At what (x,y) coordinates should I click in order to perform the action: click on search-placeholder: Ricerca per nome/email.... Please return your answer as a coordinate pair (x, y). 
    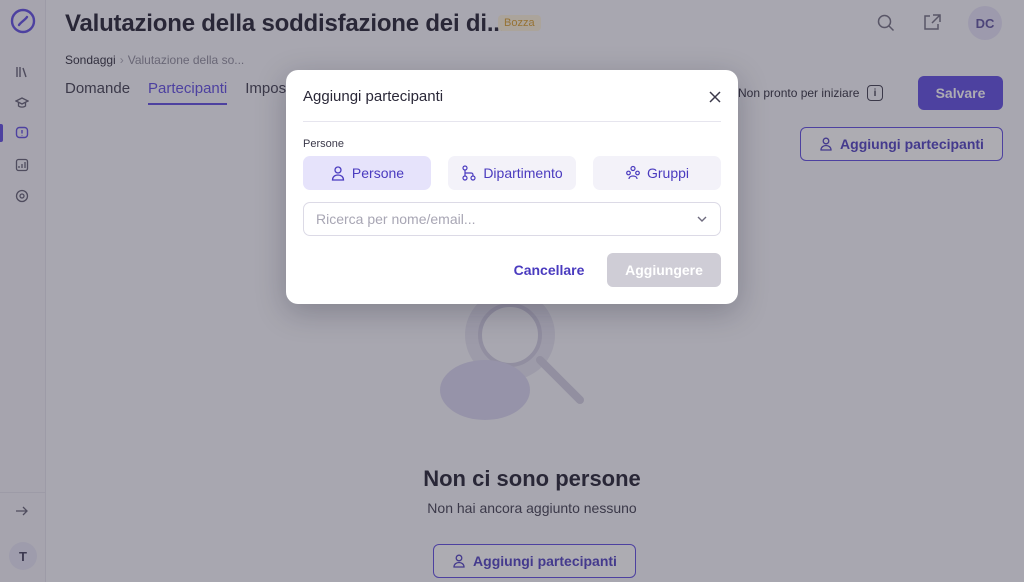
    Looking at the image, I should click on (396, 219).